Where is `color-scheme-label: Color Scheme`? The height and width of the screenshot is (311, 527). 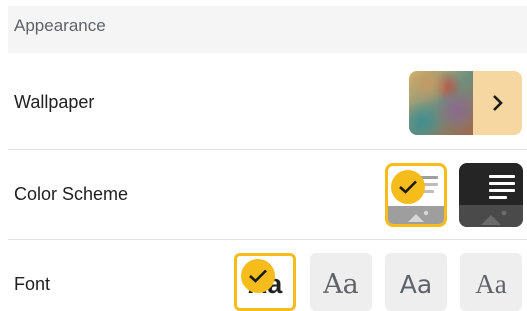 color-scheme-label: Color Scheme is located at coordinates (71, 194).